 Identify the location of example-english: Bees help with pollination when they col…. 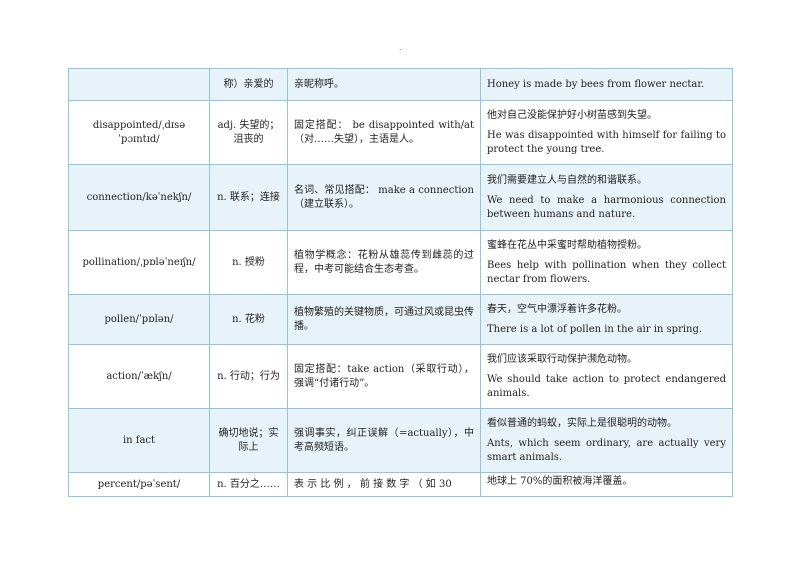
(606, 272).